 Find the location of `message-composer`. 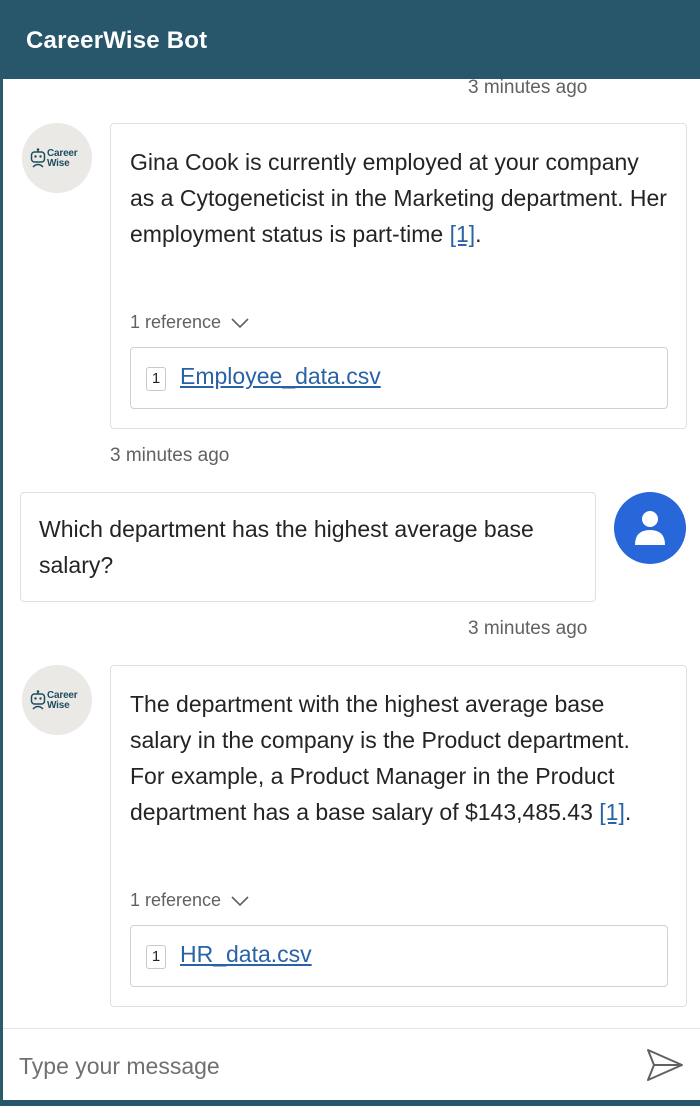

message-composer is located at coordinates (351, 1064).